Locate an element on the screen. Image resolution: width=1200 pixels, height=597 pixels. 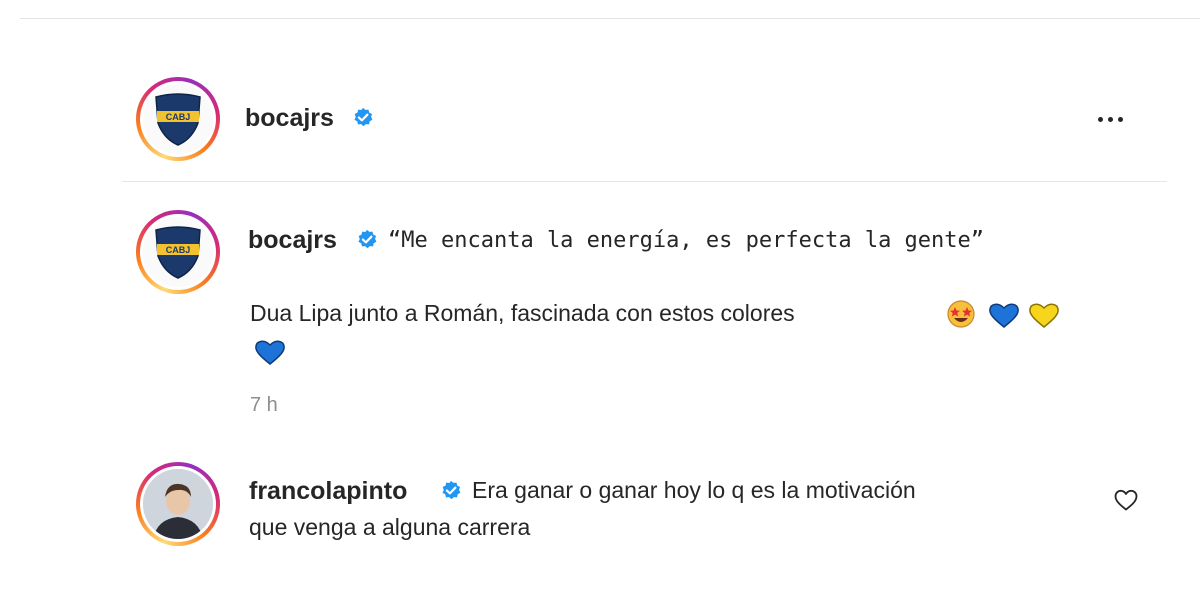
header-divider is located at coordinates (644, 181).